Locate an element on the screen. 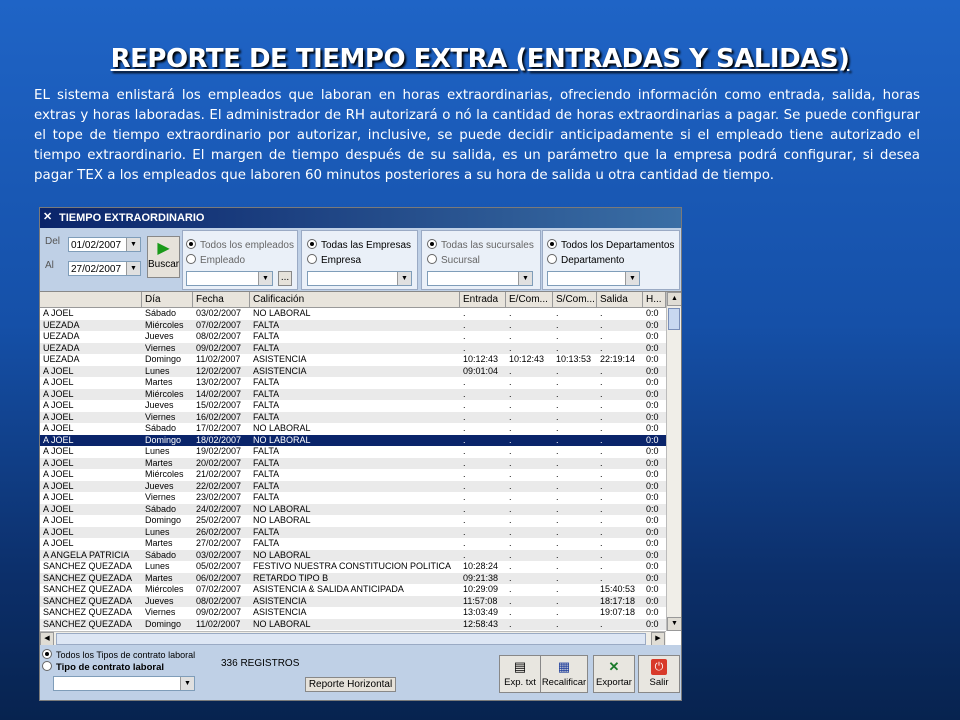 Image resolution: width=960 pixels, height=720 pixels. exportar-button: ✕ Exportar is located at coordinates (614, 674).